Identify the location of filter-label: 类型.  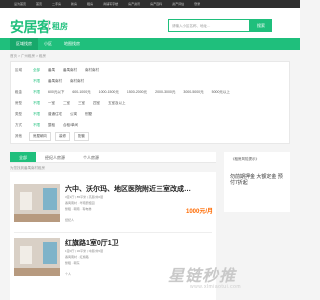
(18, 113).